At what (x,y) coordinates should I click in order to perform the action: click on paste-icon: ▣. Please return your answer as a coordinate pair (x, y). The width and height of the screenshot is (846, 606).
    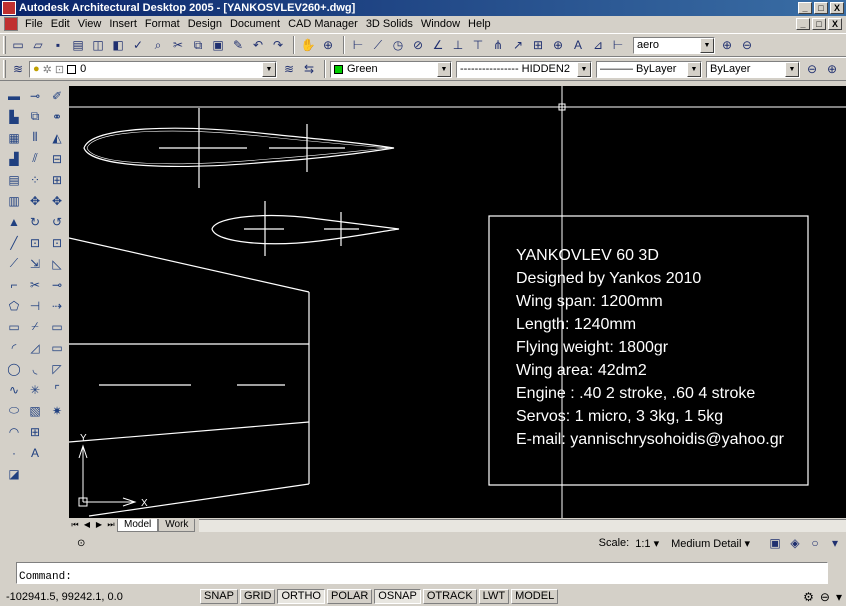
    Looking at the image, I should click on (218, 45).